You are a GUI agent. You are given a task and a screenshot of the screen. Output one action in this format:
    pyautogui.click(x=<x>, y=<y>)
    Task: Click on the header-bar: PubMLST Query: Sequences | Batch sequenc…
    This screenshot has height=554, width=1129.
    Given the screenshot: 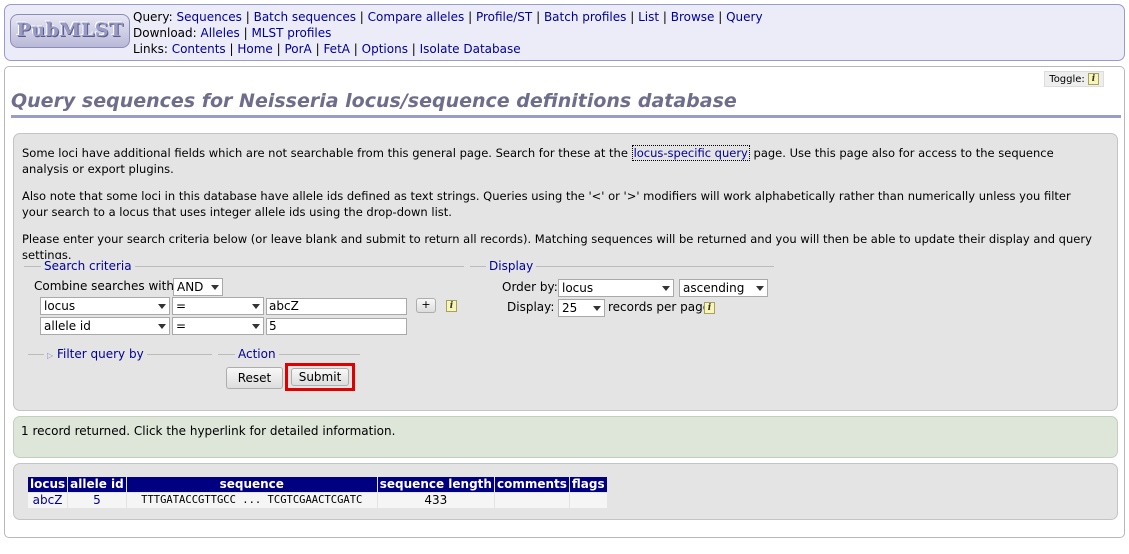 What is the action you would take?
    pyautogui.click(x=564, y=32)
    